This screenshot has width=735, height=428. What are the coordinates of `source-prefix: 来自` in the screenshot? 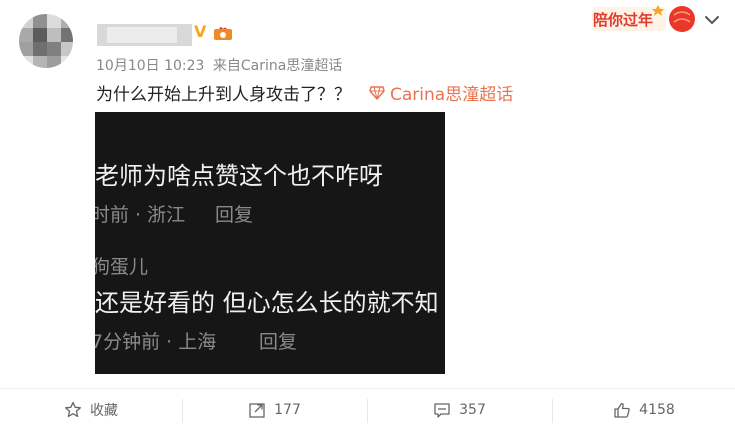 It's located at (226, 66).